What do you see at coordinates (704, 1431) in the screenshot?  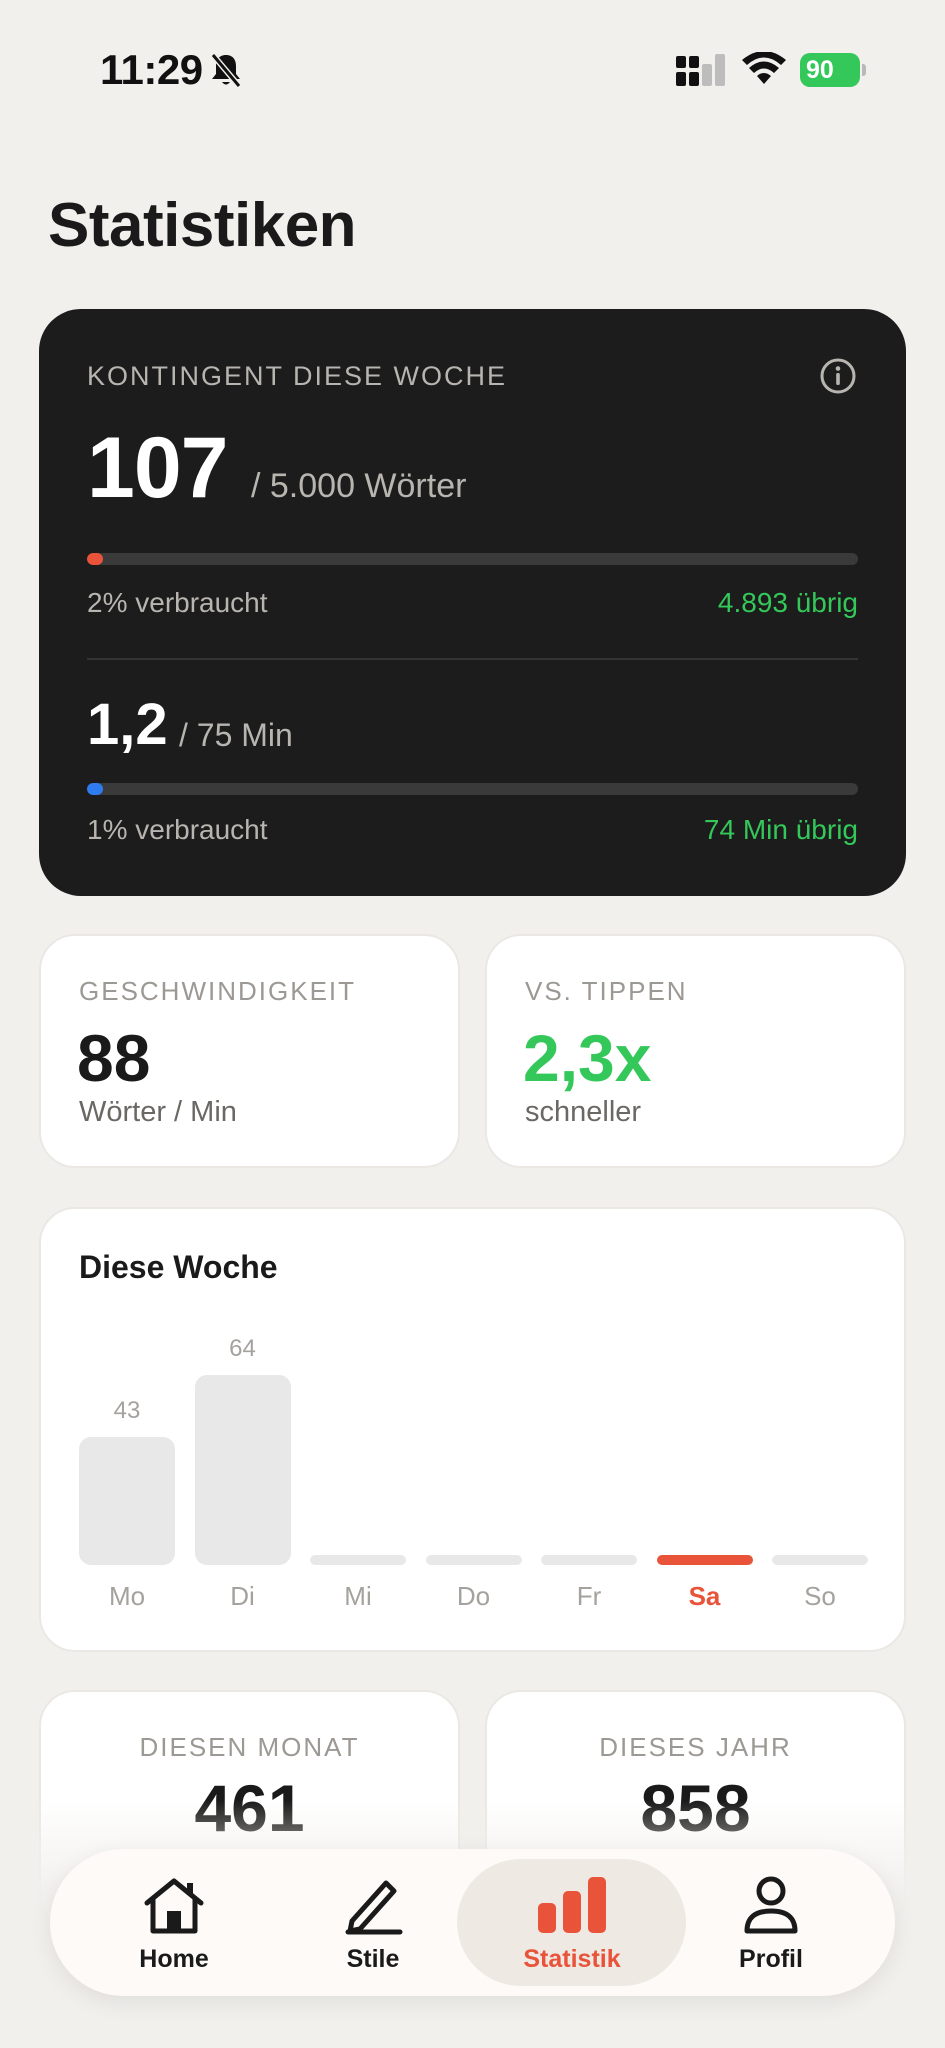 I see `chart-column-sa: Sa` at bounding box center [704, 1431].